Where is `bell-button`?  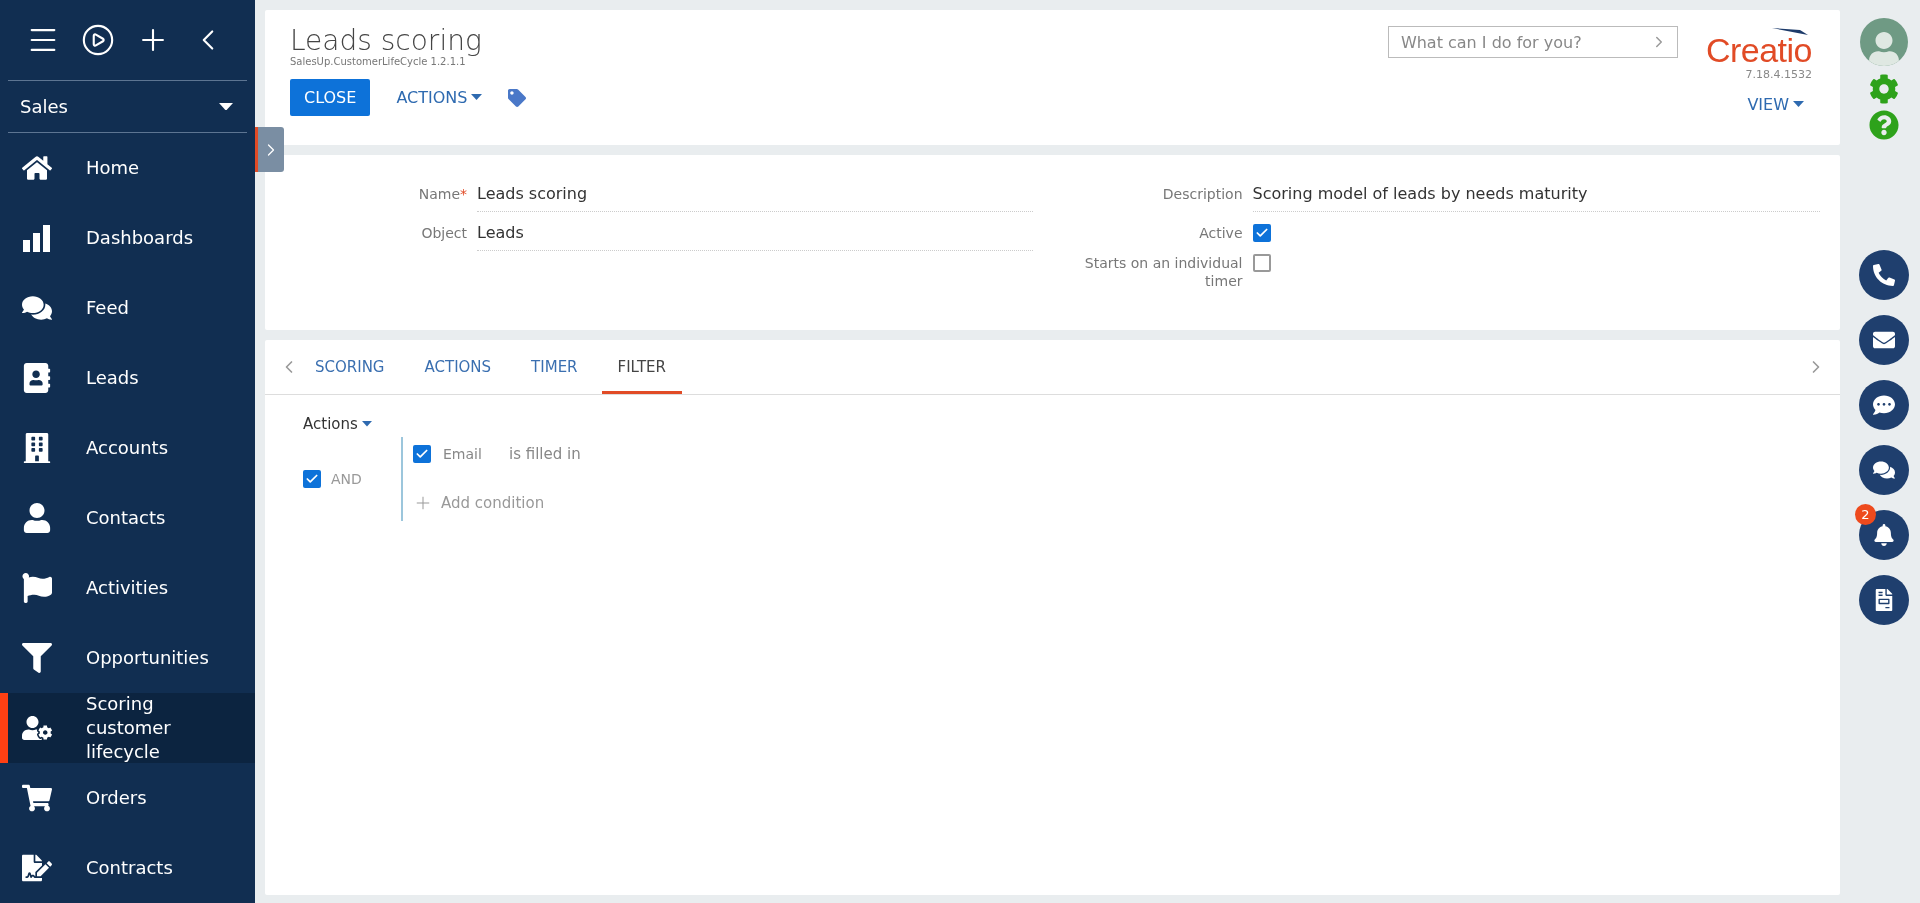
bell-button is located at coordinates (1884, 535).